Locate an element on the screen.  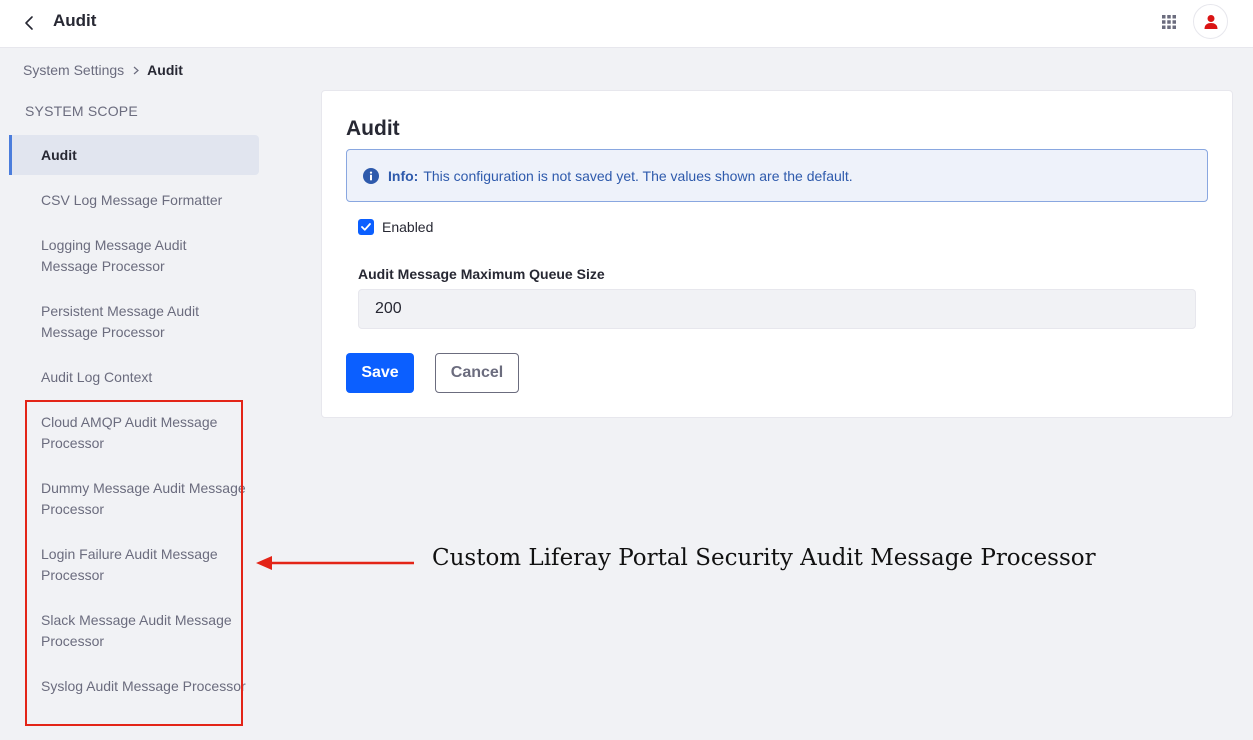
enabled-checkbox is located at coordinates (366, 227).